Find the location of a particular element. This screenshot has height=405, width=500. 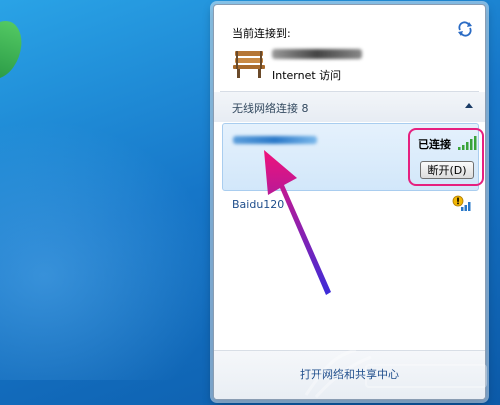

bench-icon is located at coordinates (249, 64).